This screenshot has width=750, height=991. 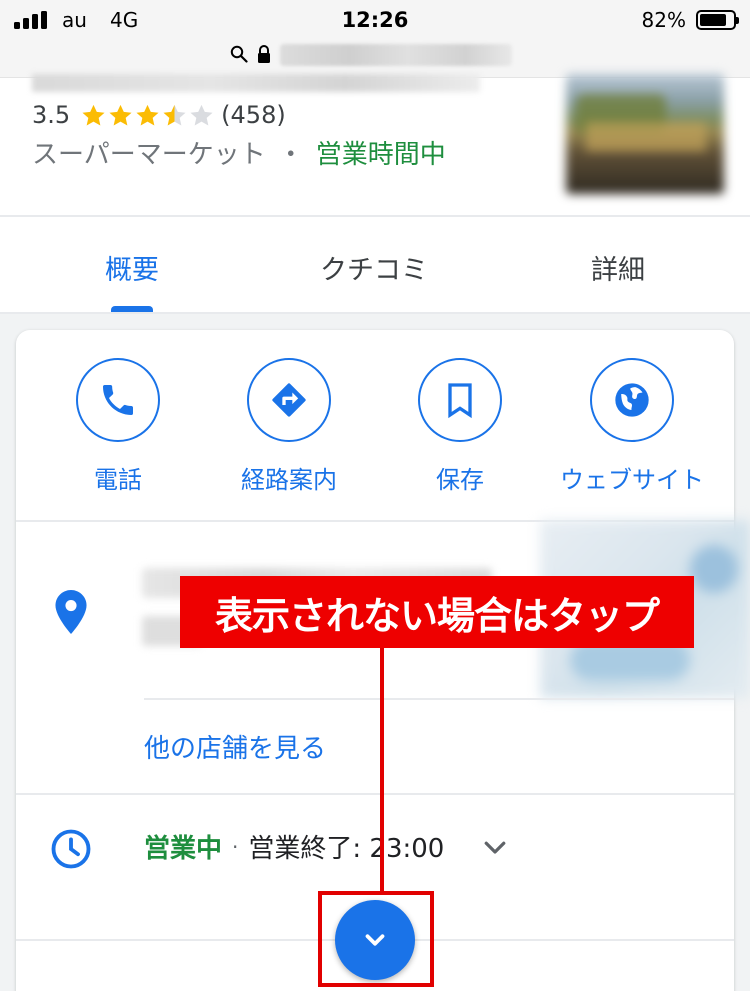 What do you see at coordinates (437, 612) in the screenshot?
I see `annotation-callout: 表示されない場合はタップ` at bounding box center [437, 612].